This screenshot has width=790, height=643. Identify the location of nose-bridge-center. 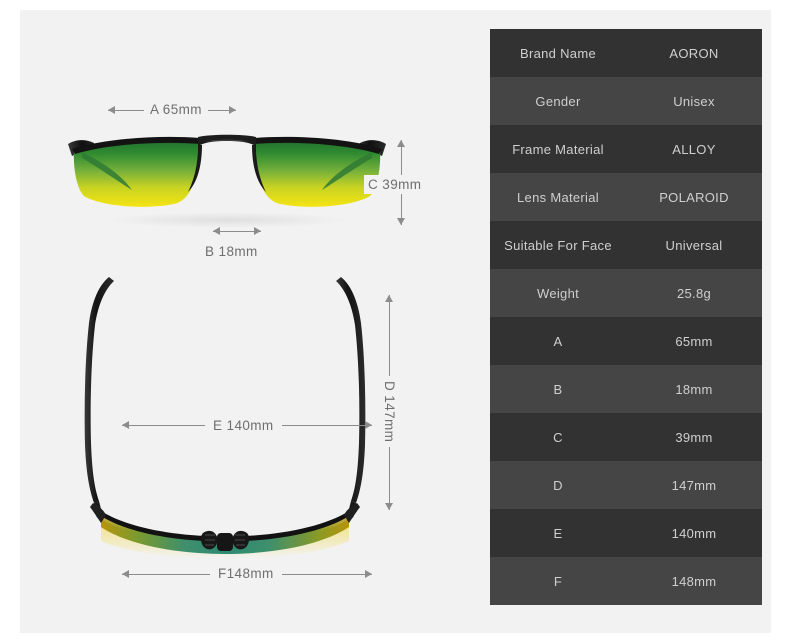
(225, 542).